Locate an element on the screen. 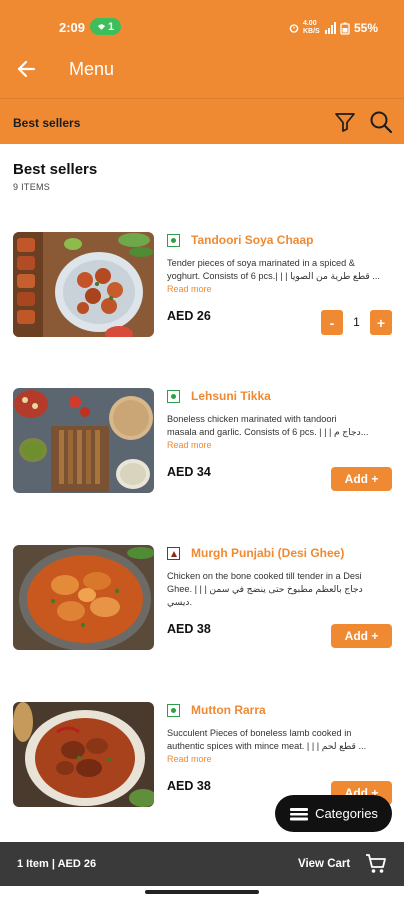 This screenshot has height=900, width=404. mutton-rarra-photo is located at coordinates (83, 754).